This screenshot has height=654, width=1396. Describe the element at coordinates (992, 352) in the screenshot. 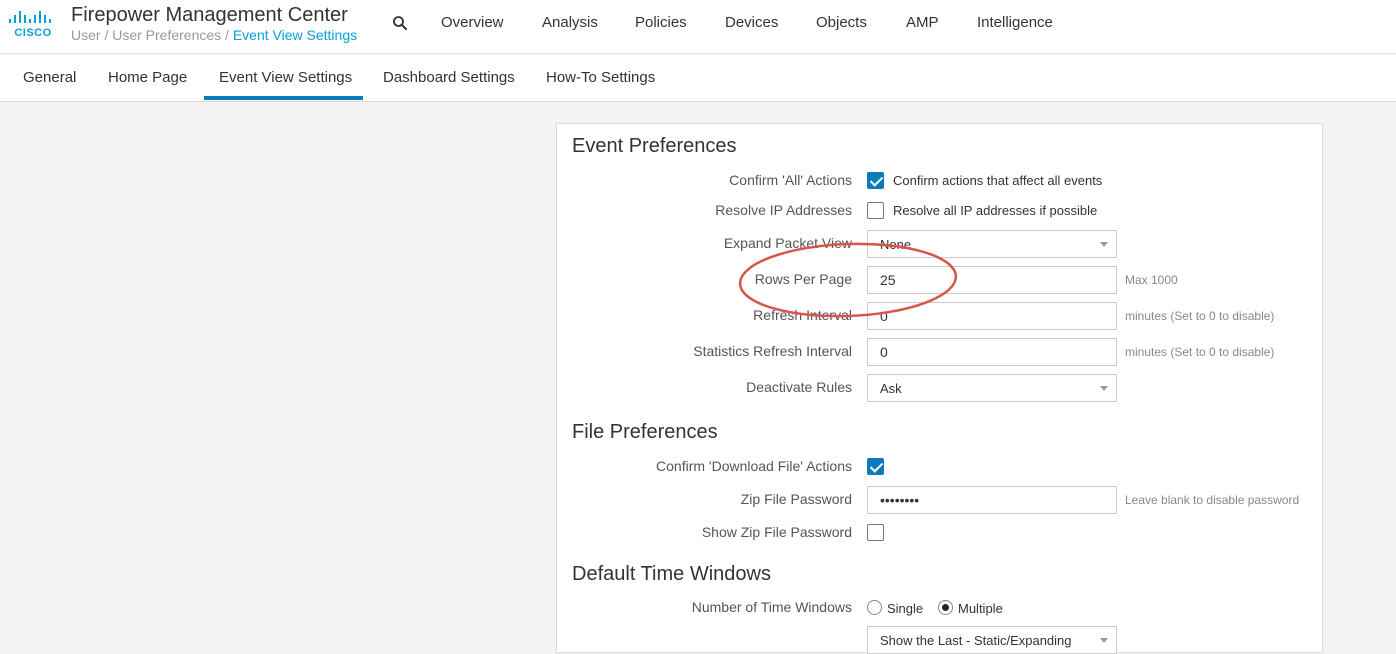

I see `stats-refresh-input: 0` at that location.